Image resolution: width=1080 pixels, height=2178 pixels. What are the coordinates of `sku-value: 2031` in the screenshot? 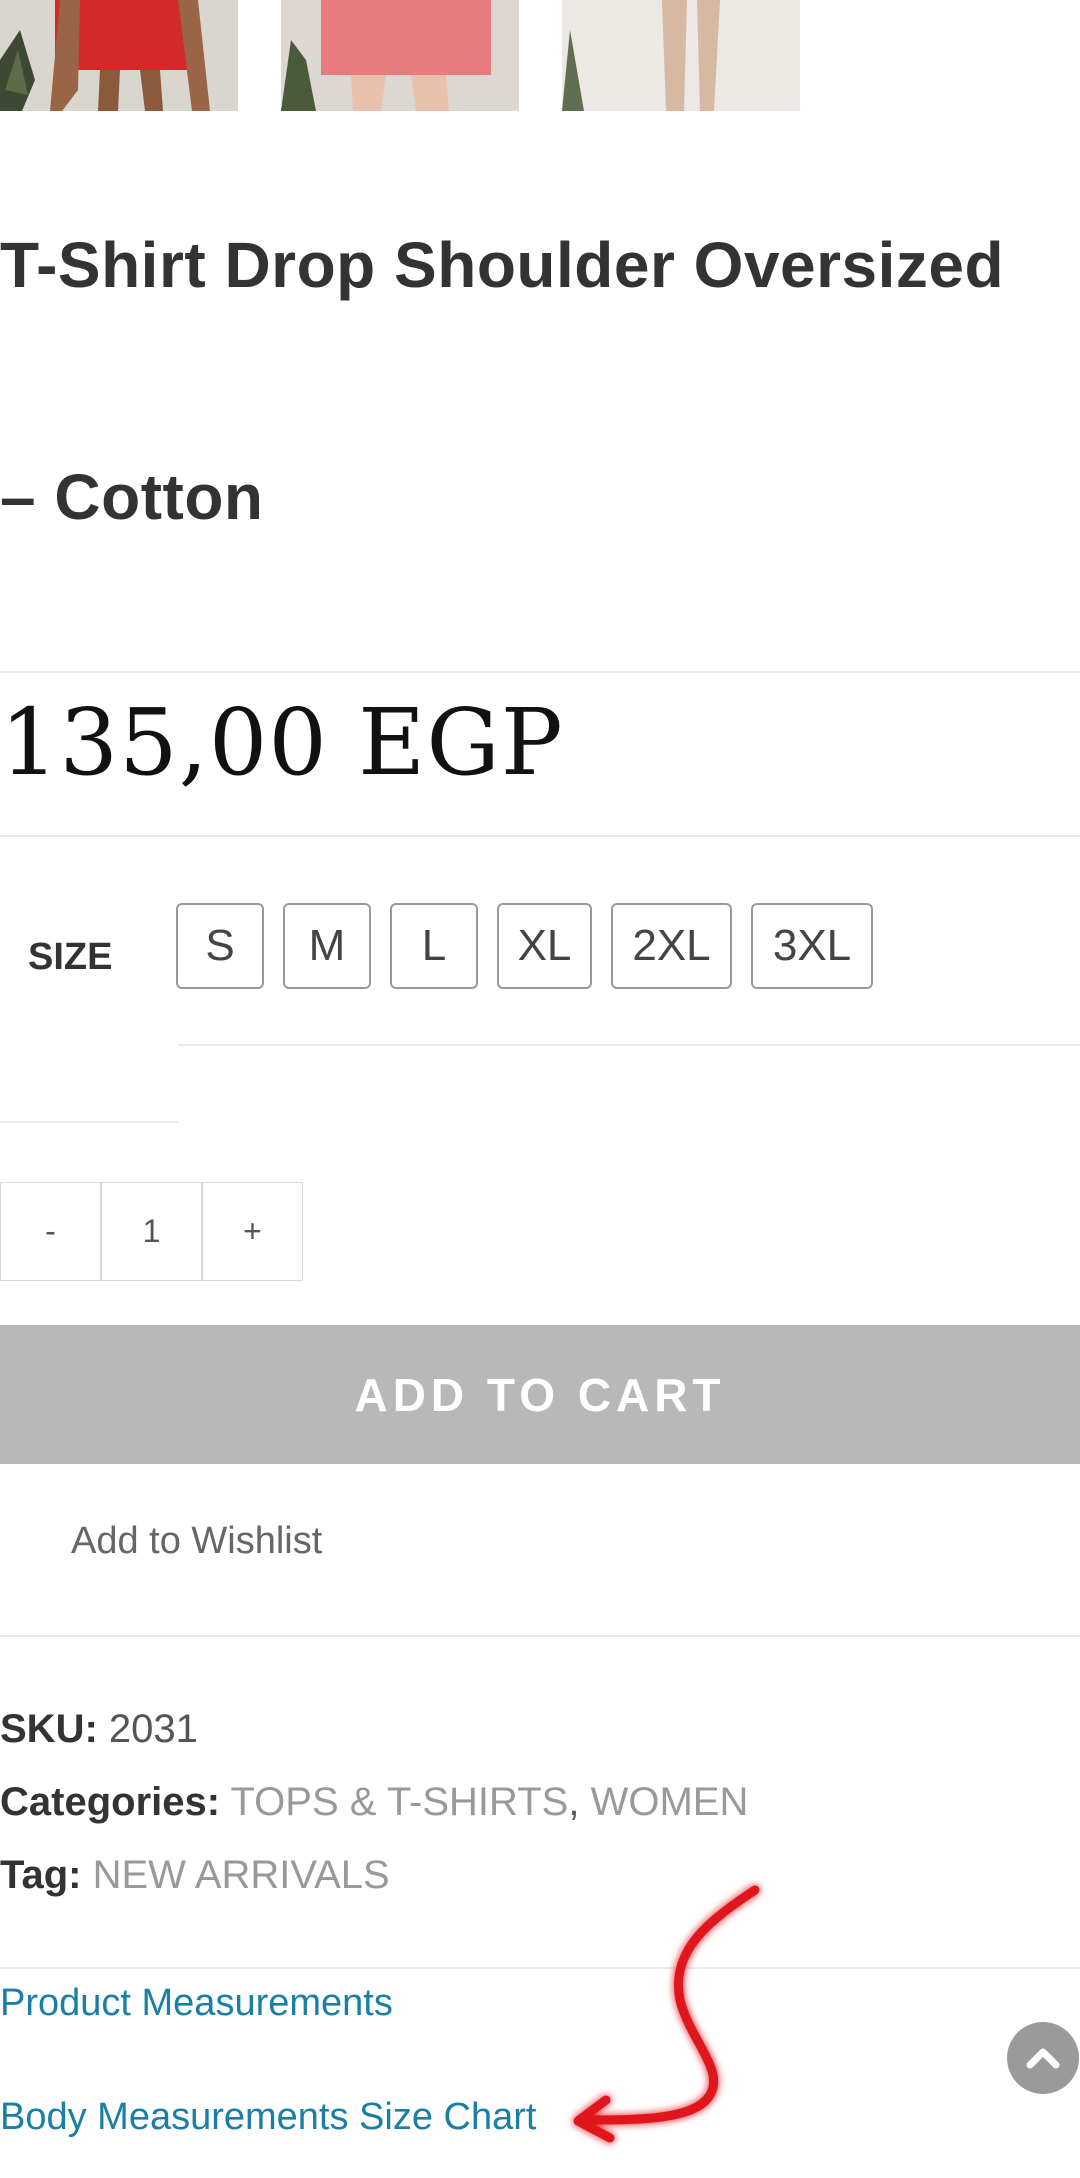 It's located at (153, 1729).